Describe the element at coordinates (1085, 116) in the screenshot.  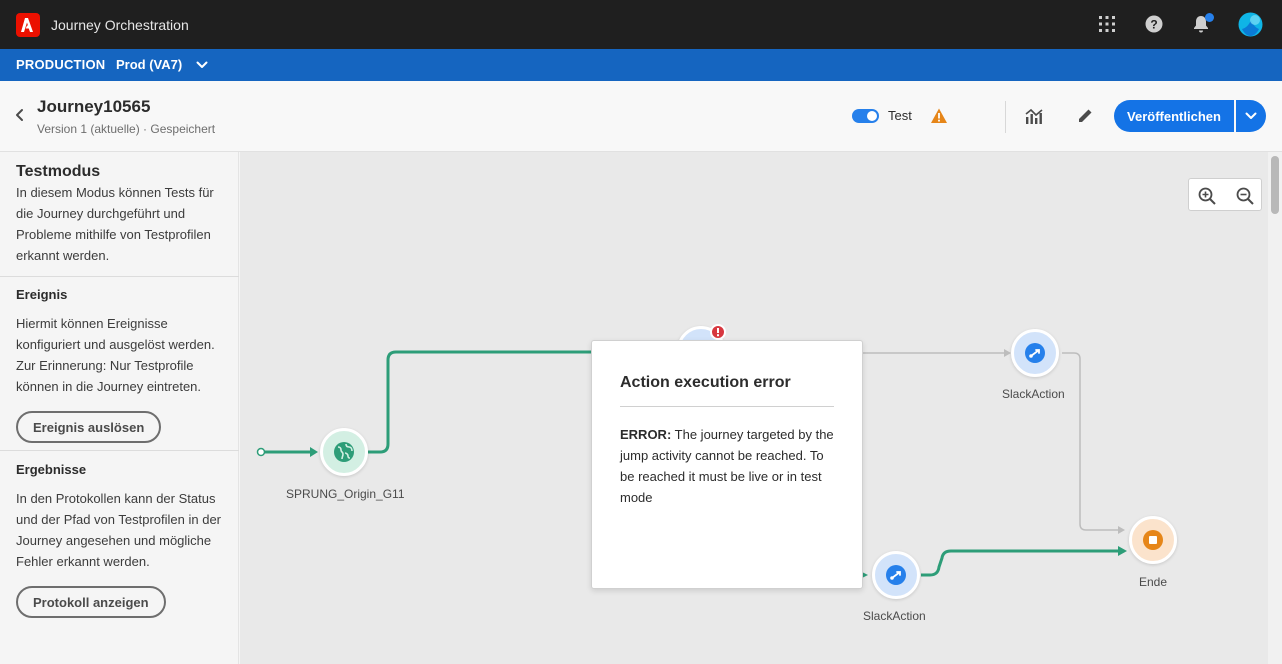
I see `edit-icon` at that location.